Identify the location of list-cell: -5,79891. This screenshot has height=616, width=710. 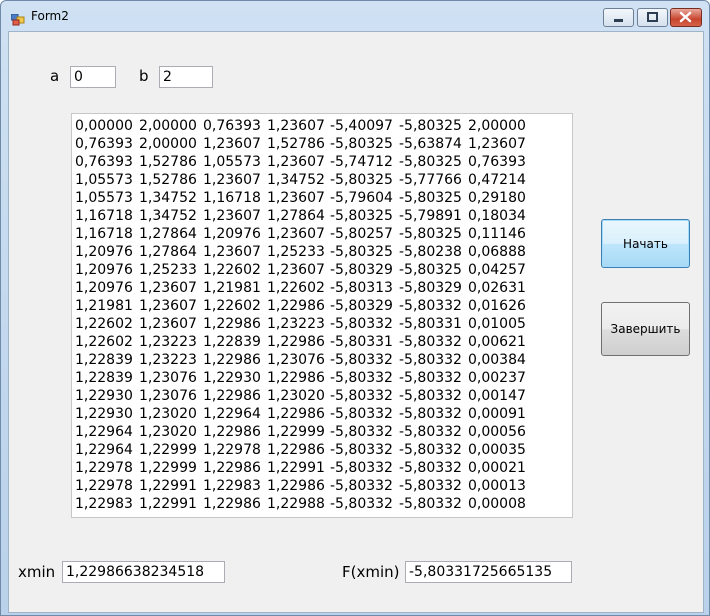
(430, 216).